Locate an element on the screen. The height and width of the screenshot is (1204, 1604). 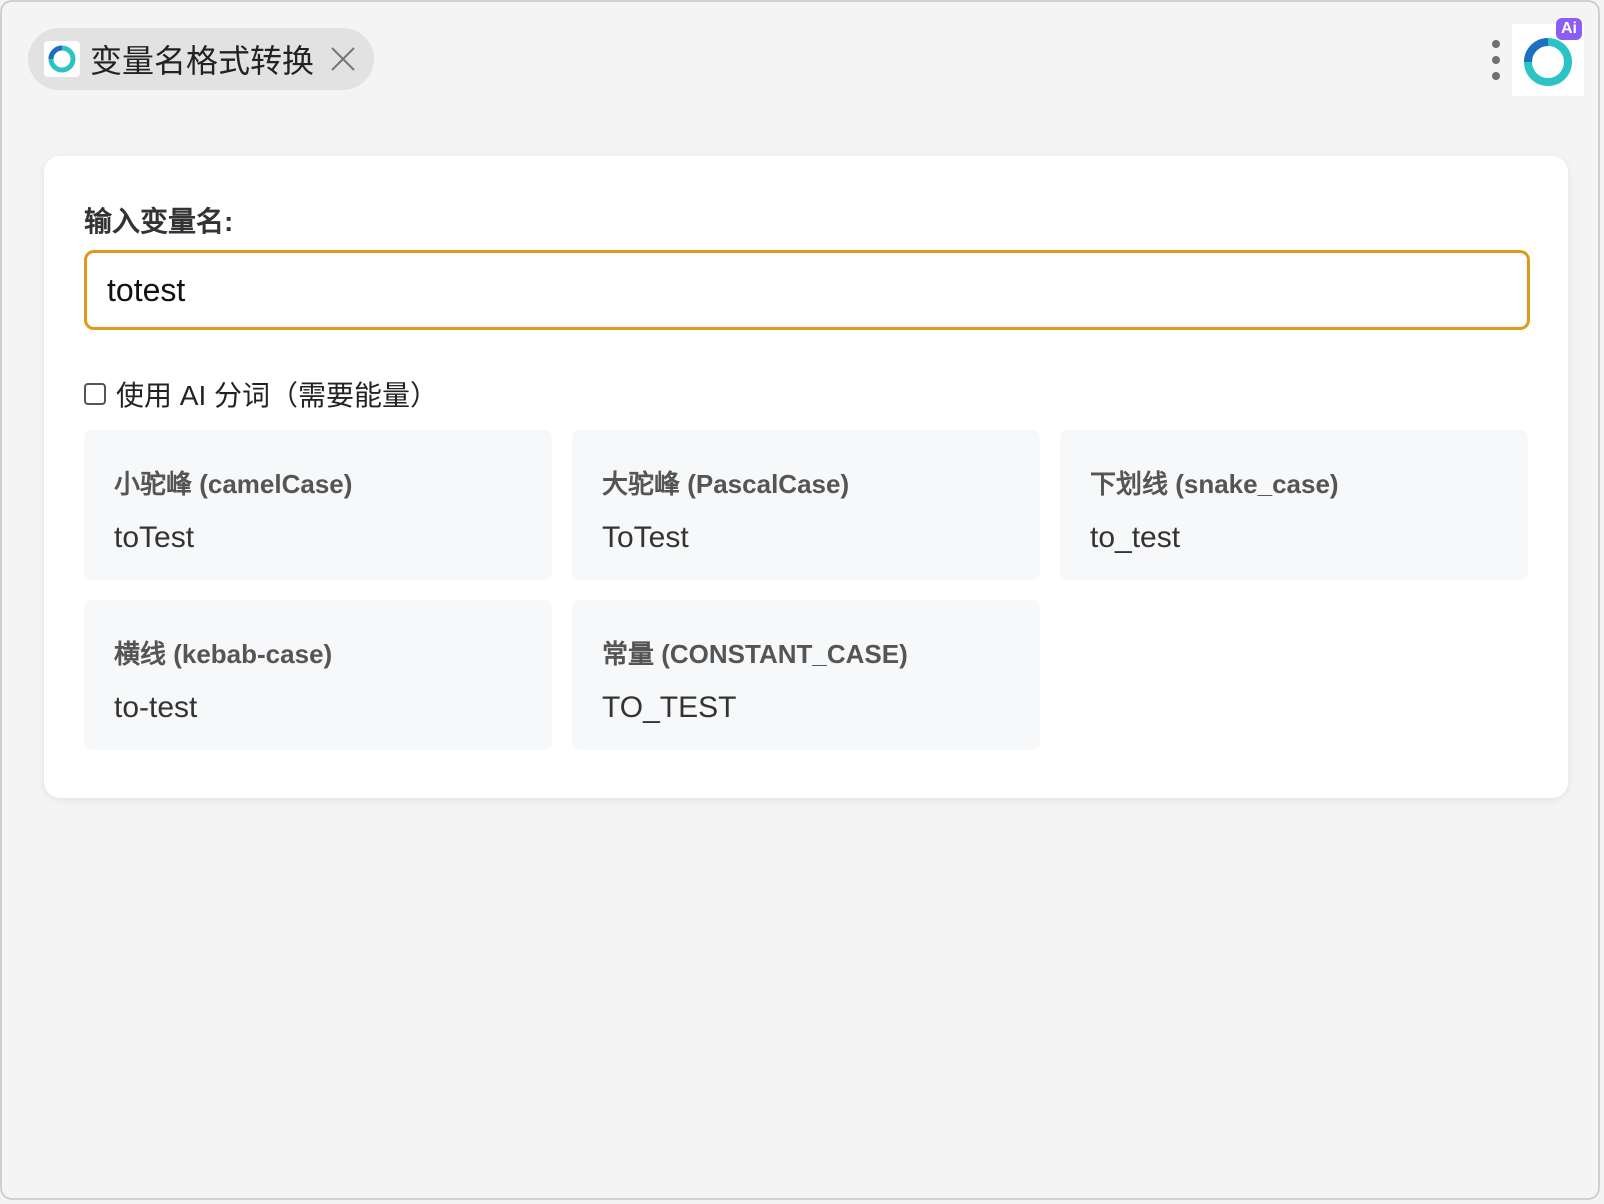
result-value: ToTest is located at coordinates (645, 537).